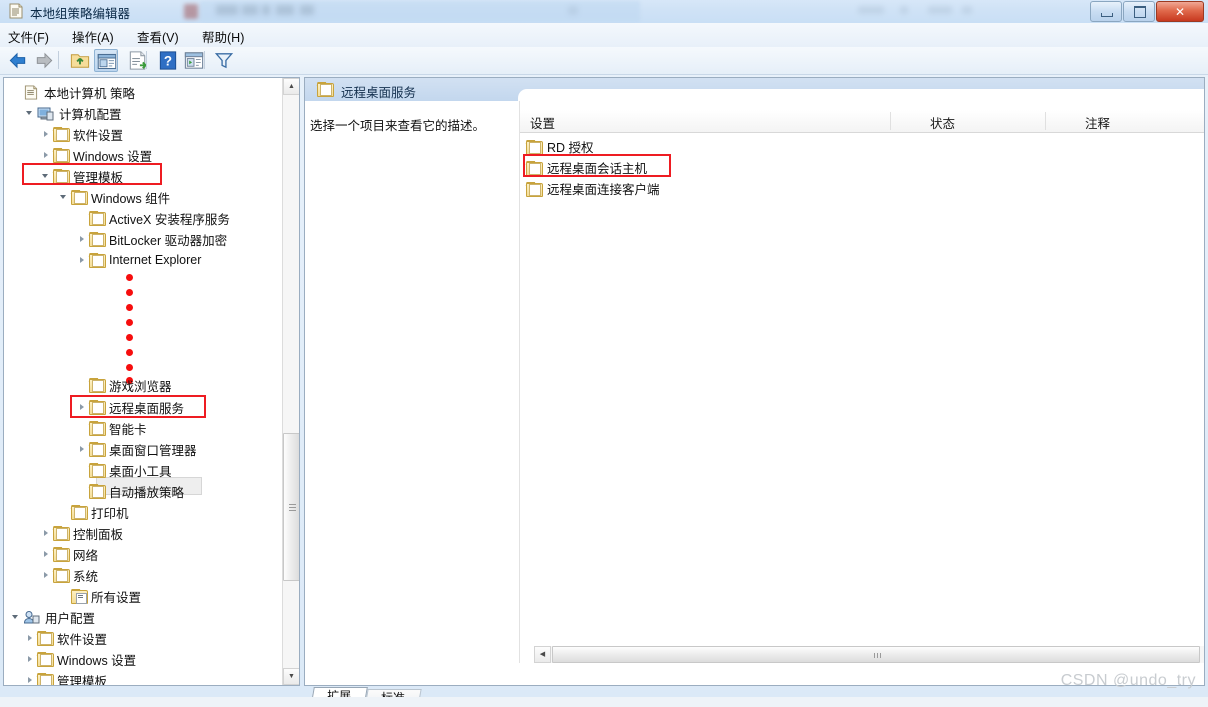 The image size is (1208, 707). What do you see at coordinates (876, 654) in the screenshot?
I see `hscrollbar-thumb` at bounding box center [876, 654].